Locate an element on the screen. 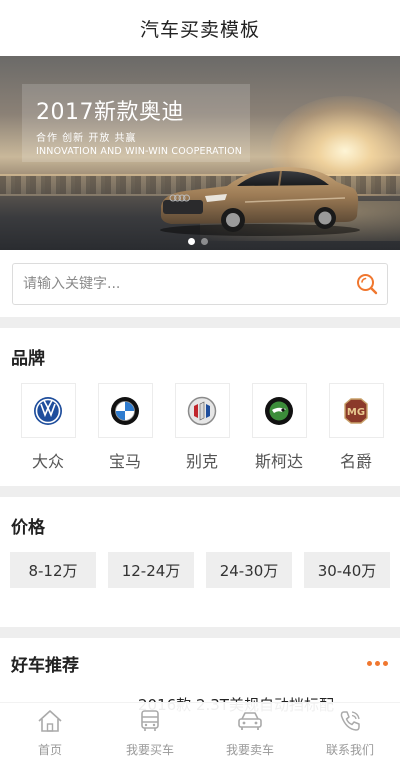 The image size is (400, 760). mg-logo: MG is located at coordinates (356, 410).